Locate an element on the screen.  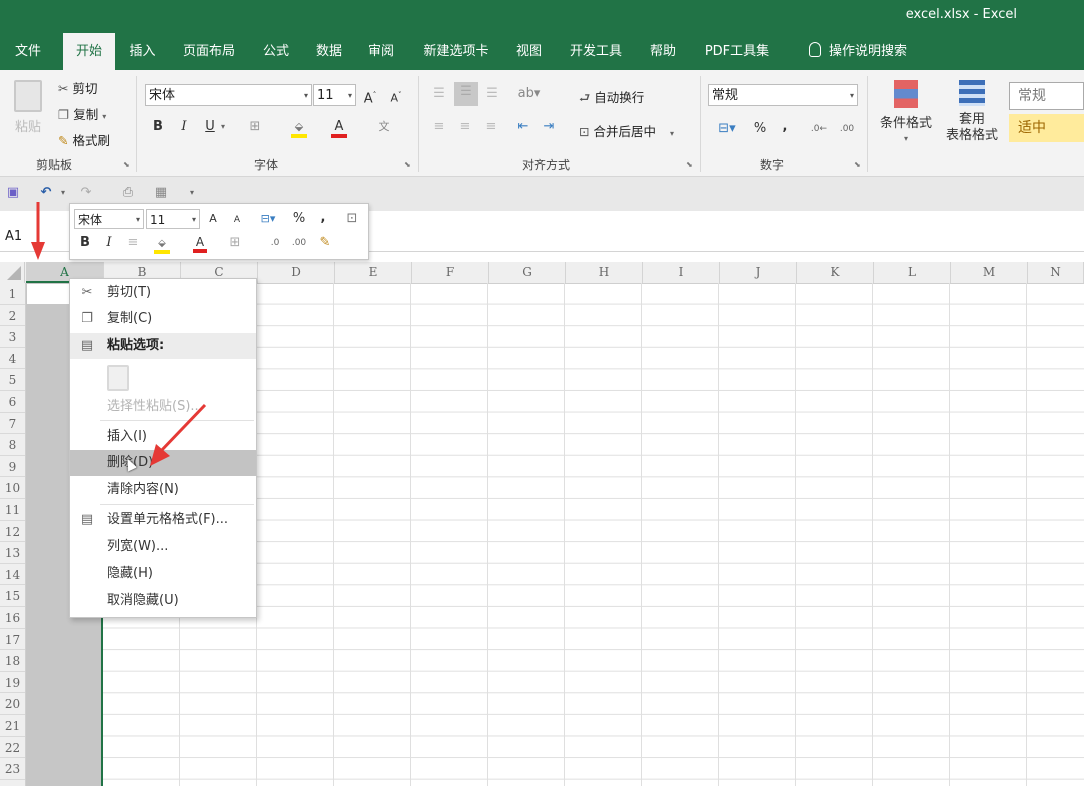
cell-style-neutral: 适中 is located at coordinates (1046, 128).